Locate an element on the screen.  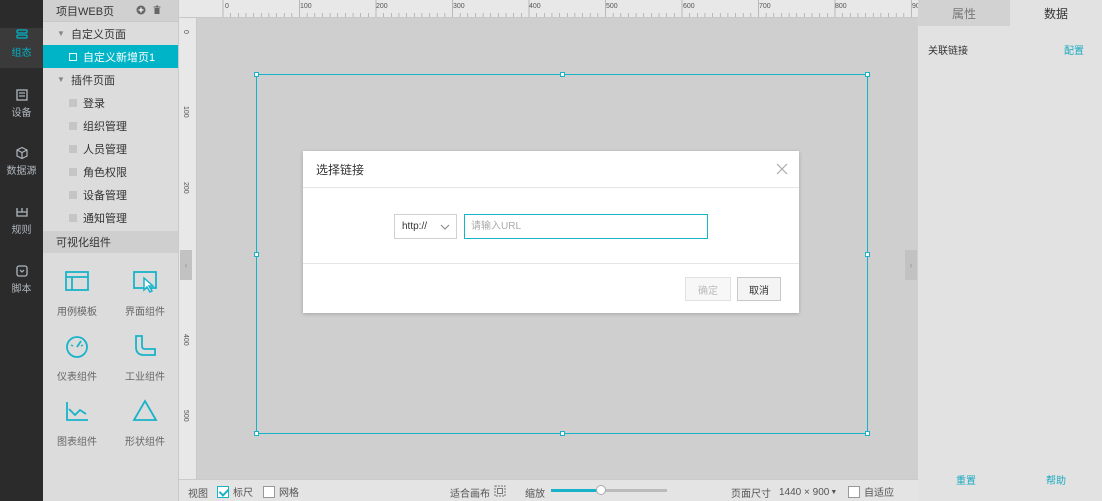
tree-item-label: 通知管理 is located at coordinates (105, 218).